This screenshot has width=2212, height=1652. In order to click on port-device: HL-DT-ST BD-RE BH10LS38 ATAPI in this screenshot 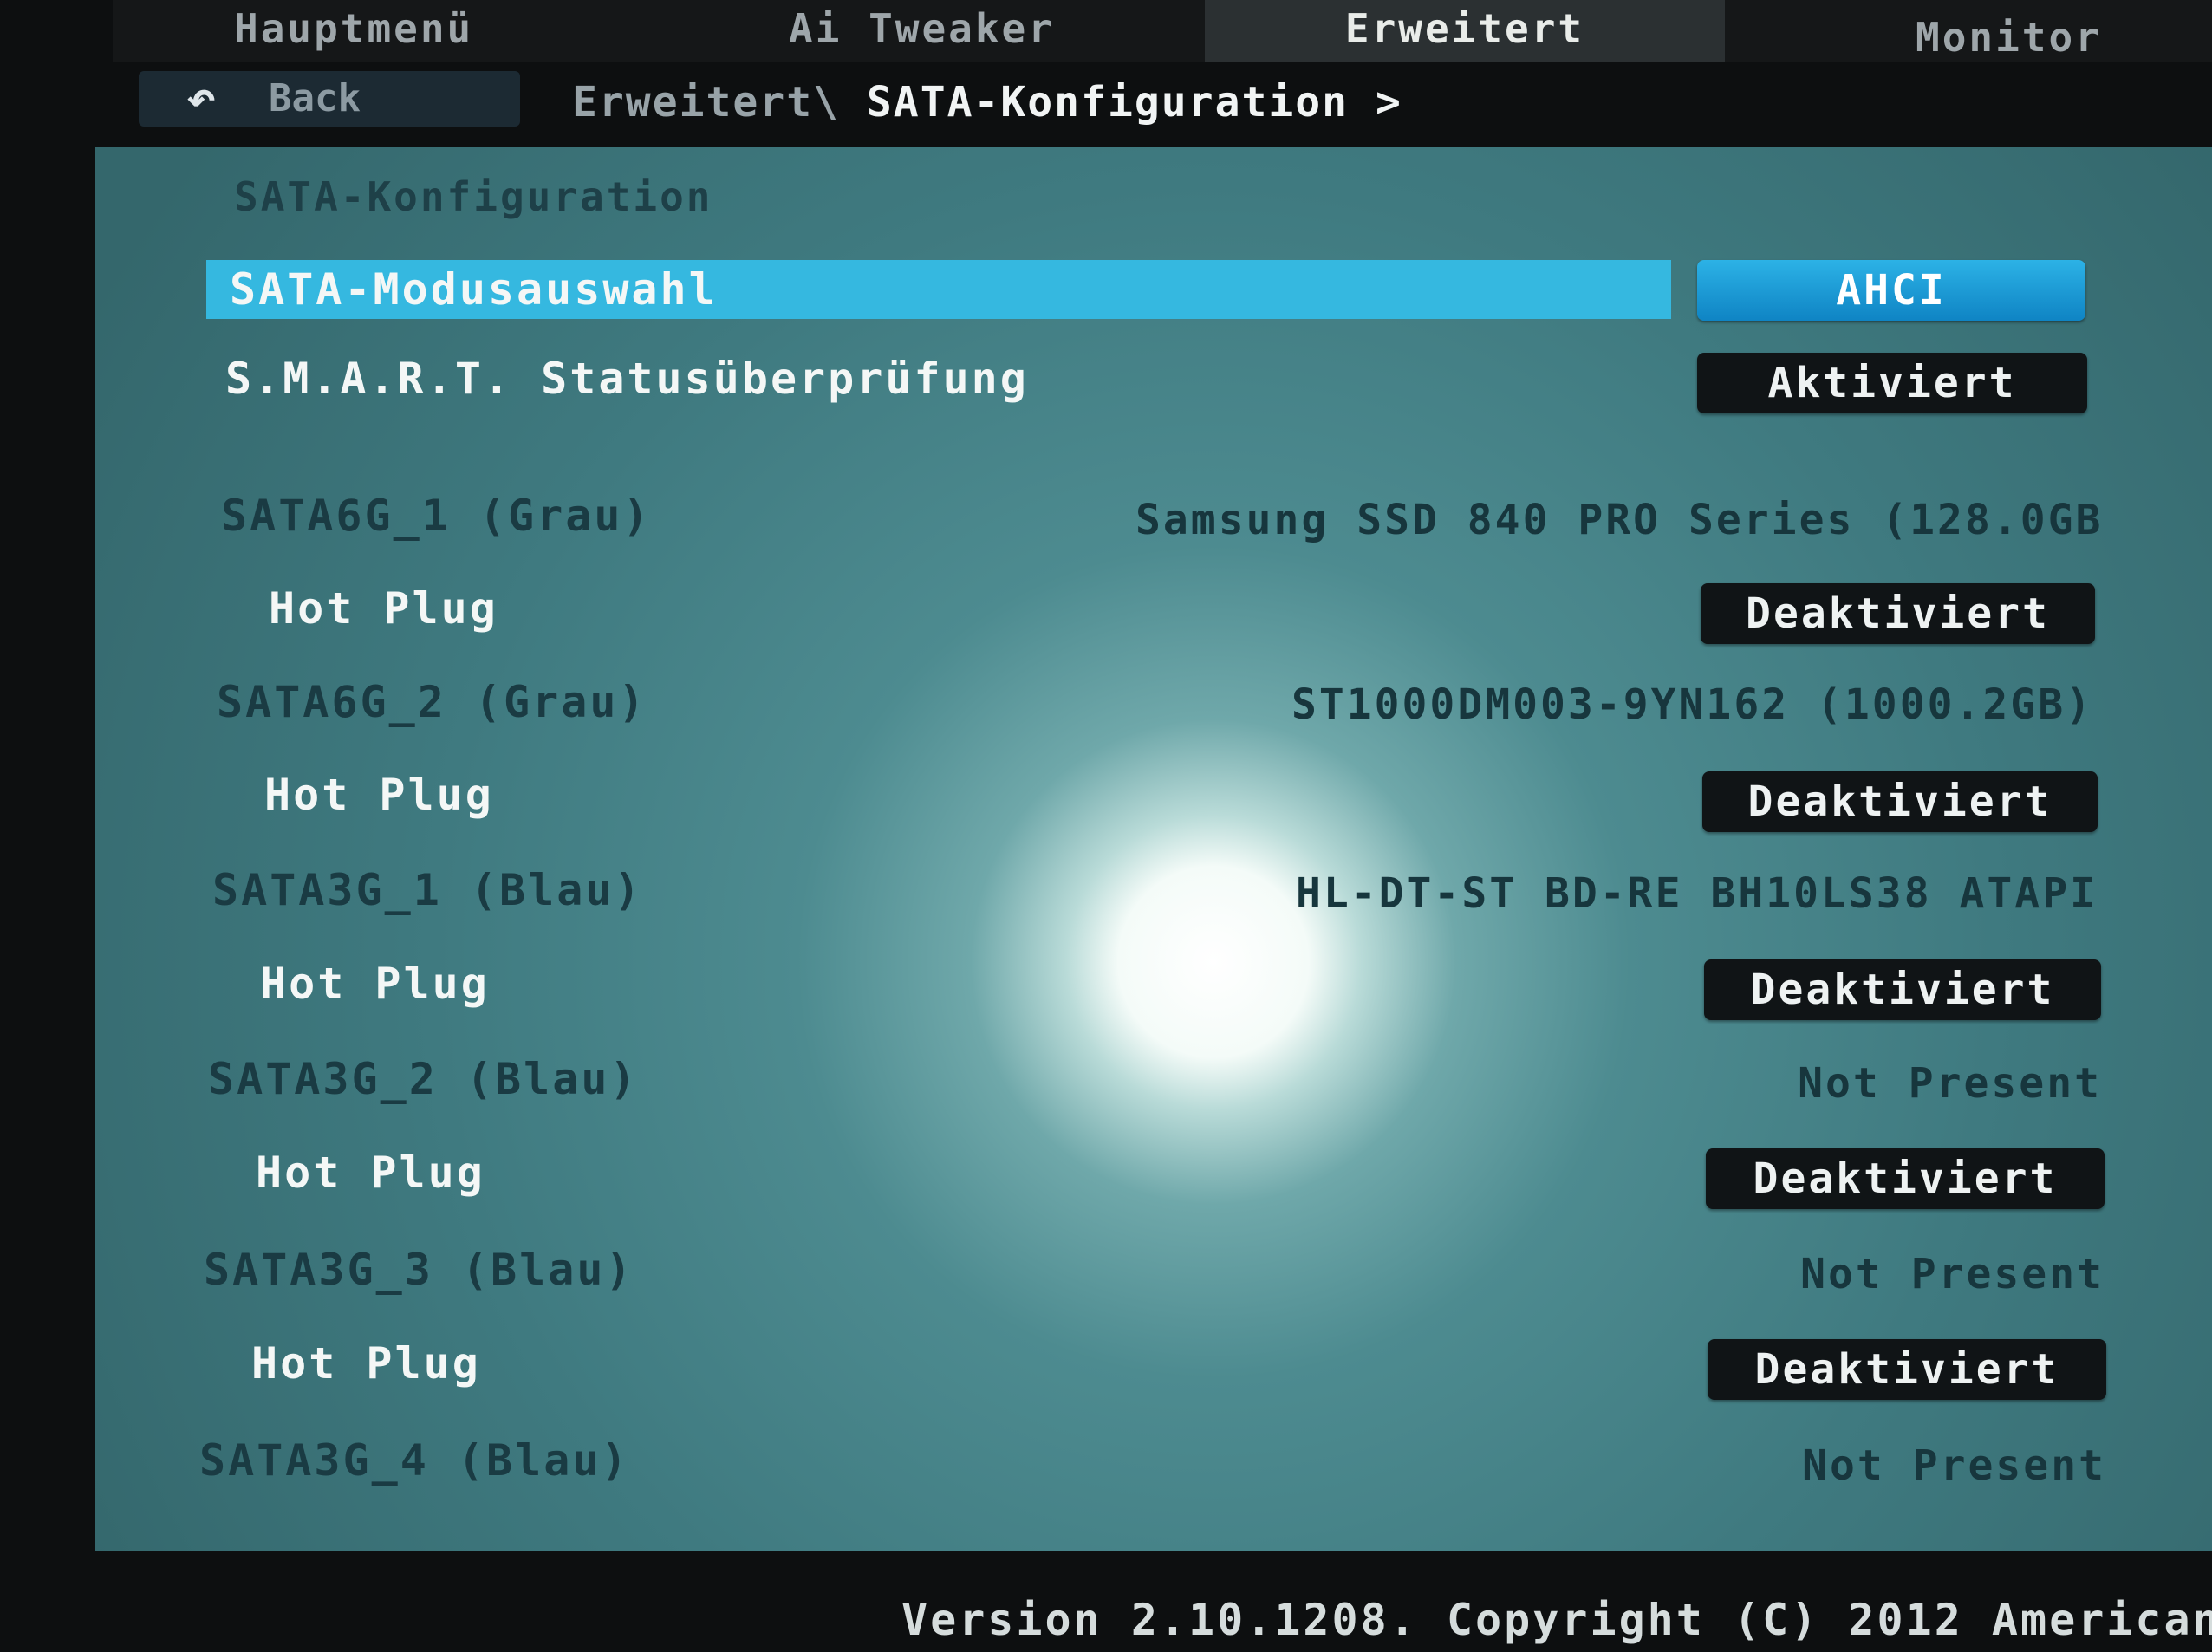, I will do `click(1696, 893)`.